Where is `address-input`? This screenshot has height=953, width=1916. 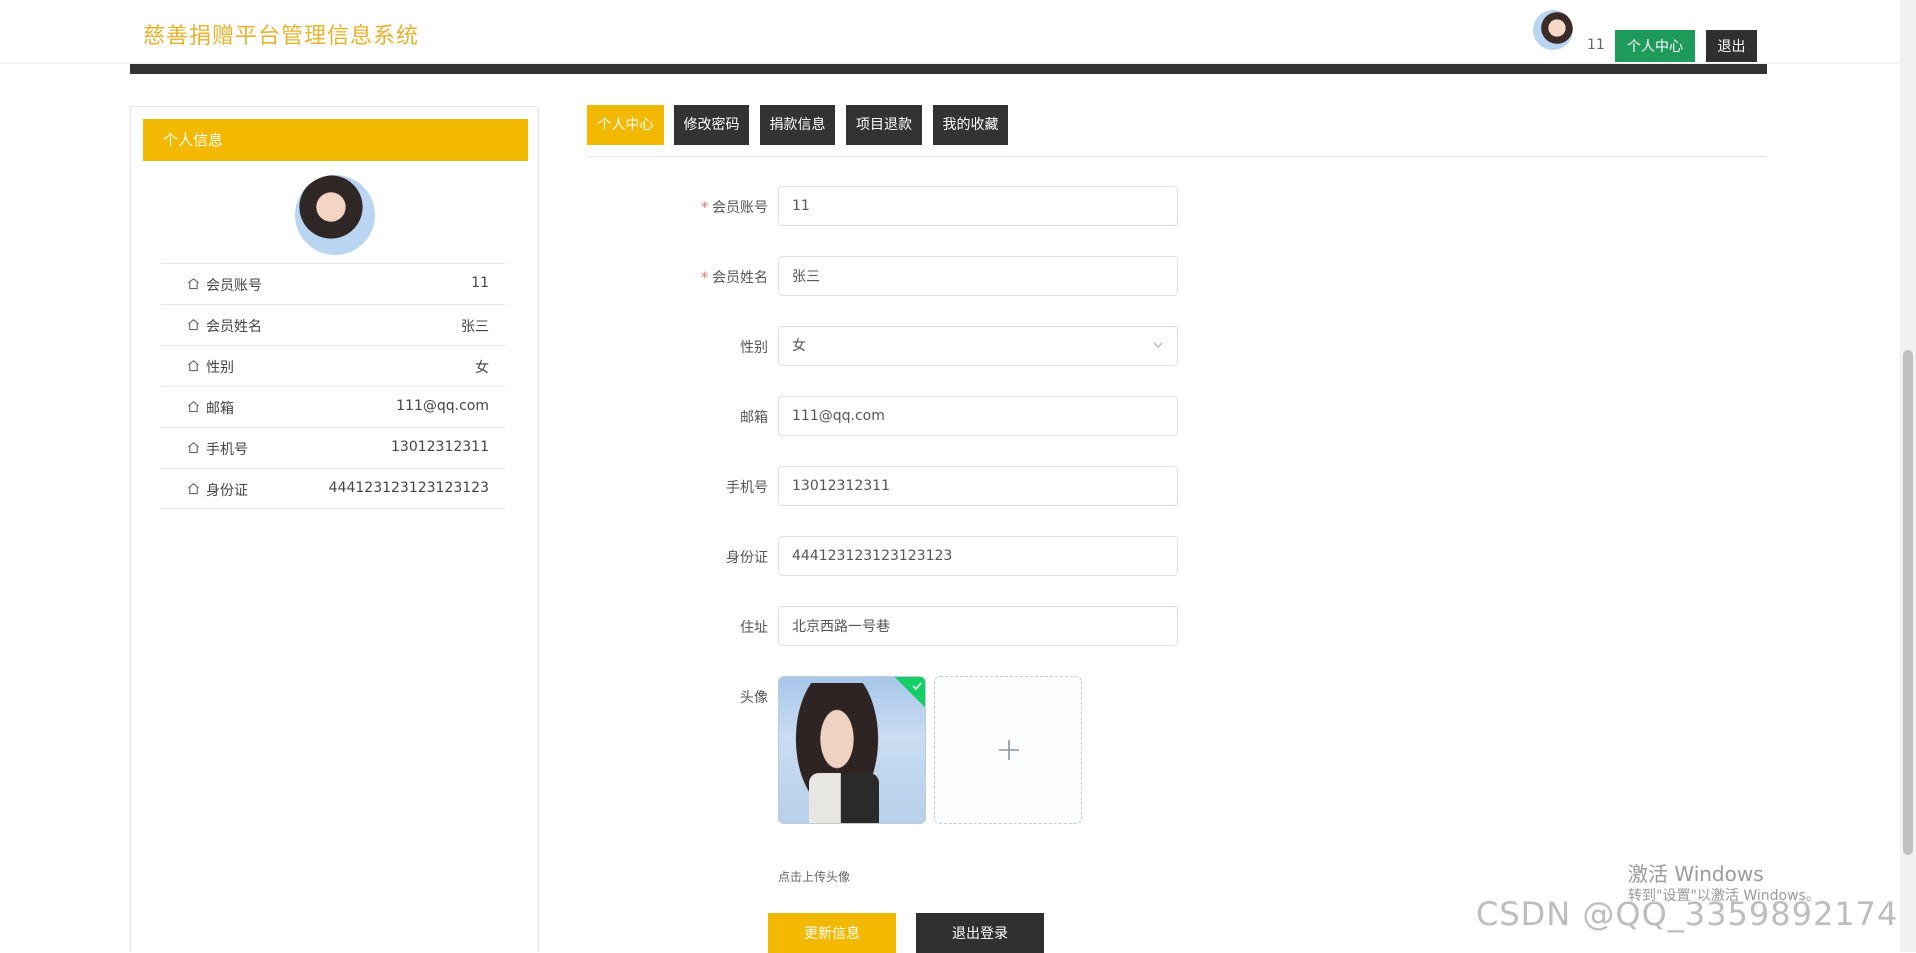 address-input is located at coordinates (978, 626).